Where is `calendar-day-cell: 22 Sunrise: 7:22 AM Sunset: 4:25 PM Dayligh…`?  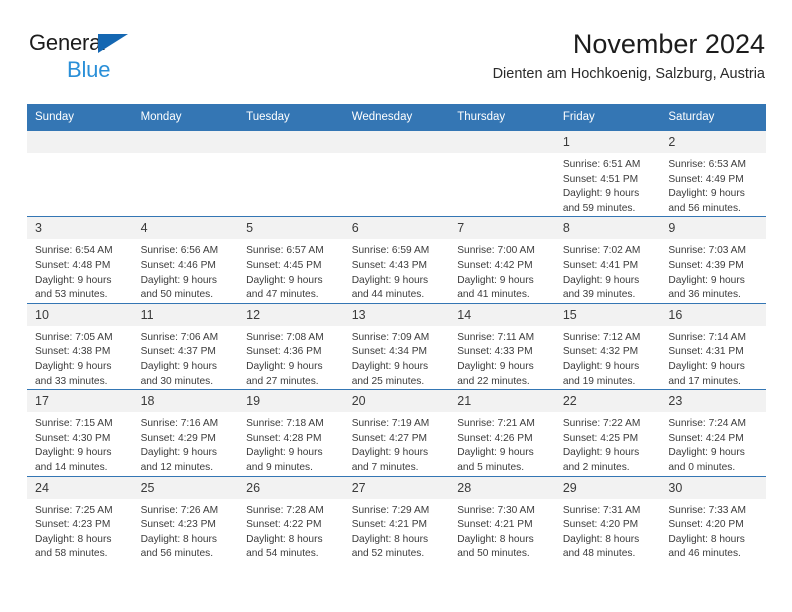
calendar-day-cell: 22 Sunrise: 7:22 AM Sunset: 4:25 PM Dayligh… is located at coordinates (607, 432).